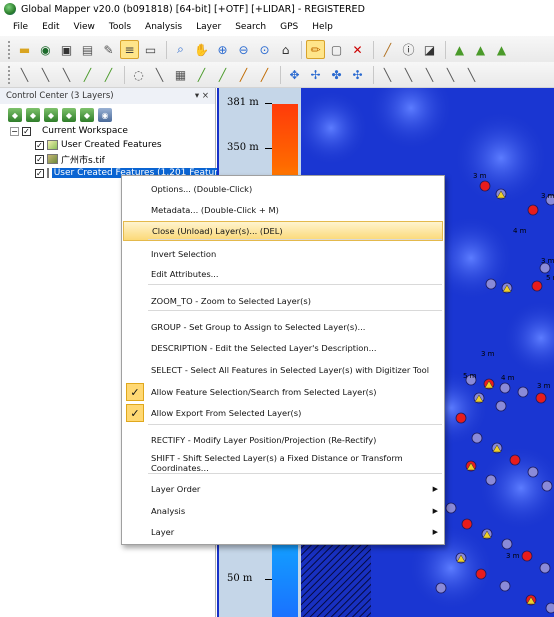 This screenshot has width=554, height=617. What do you see at coordinates (280, 74) in the screenshot?
I see `toolbar-separator` at bounding box center [280, 74].